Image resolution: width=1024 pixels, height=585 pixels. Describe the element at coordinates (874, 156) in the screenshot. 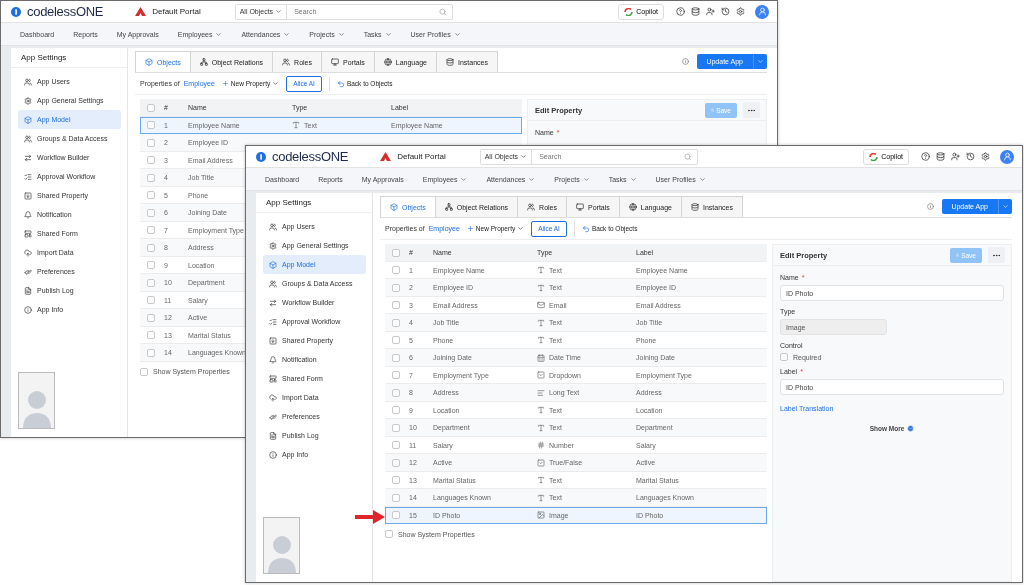

I see `copilot-logo-icon` at that location.